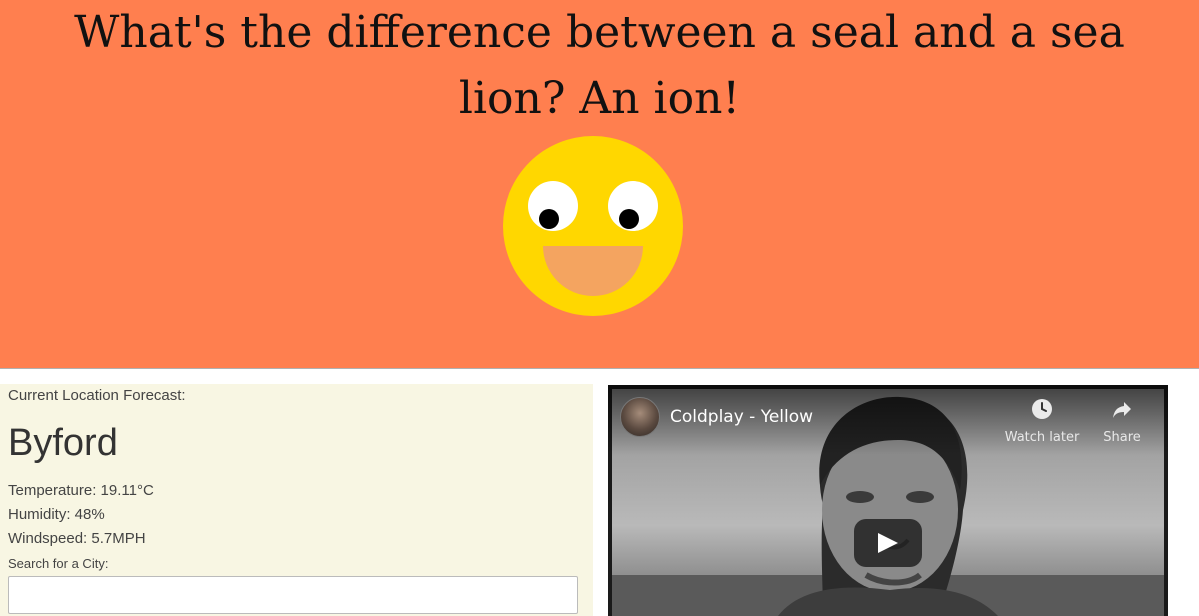  I want to click on windspeed-value: Windspeed: 5.7MPH, so click(77, 538).